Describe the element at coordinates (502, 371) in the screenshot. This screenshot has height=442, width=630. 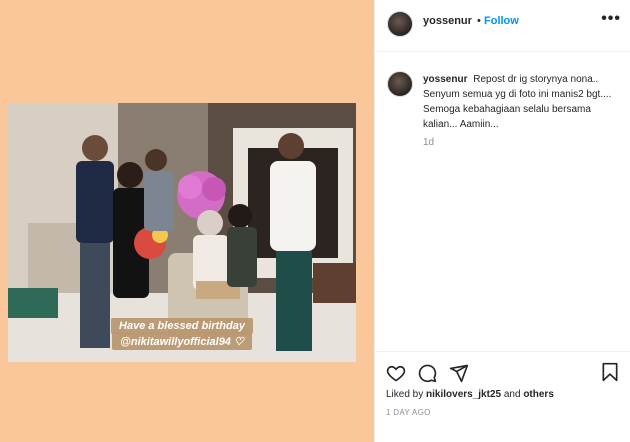
I see `action-bar` at that location.